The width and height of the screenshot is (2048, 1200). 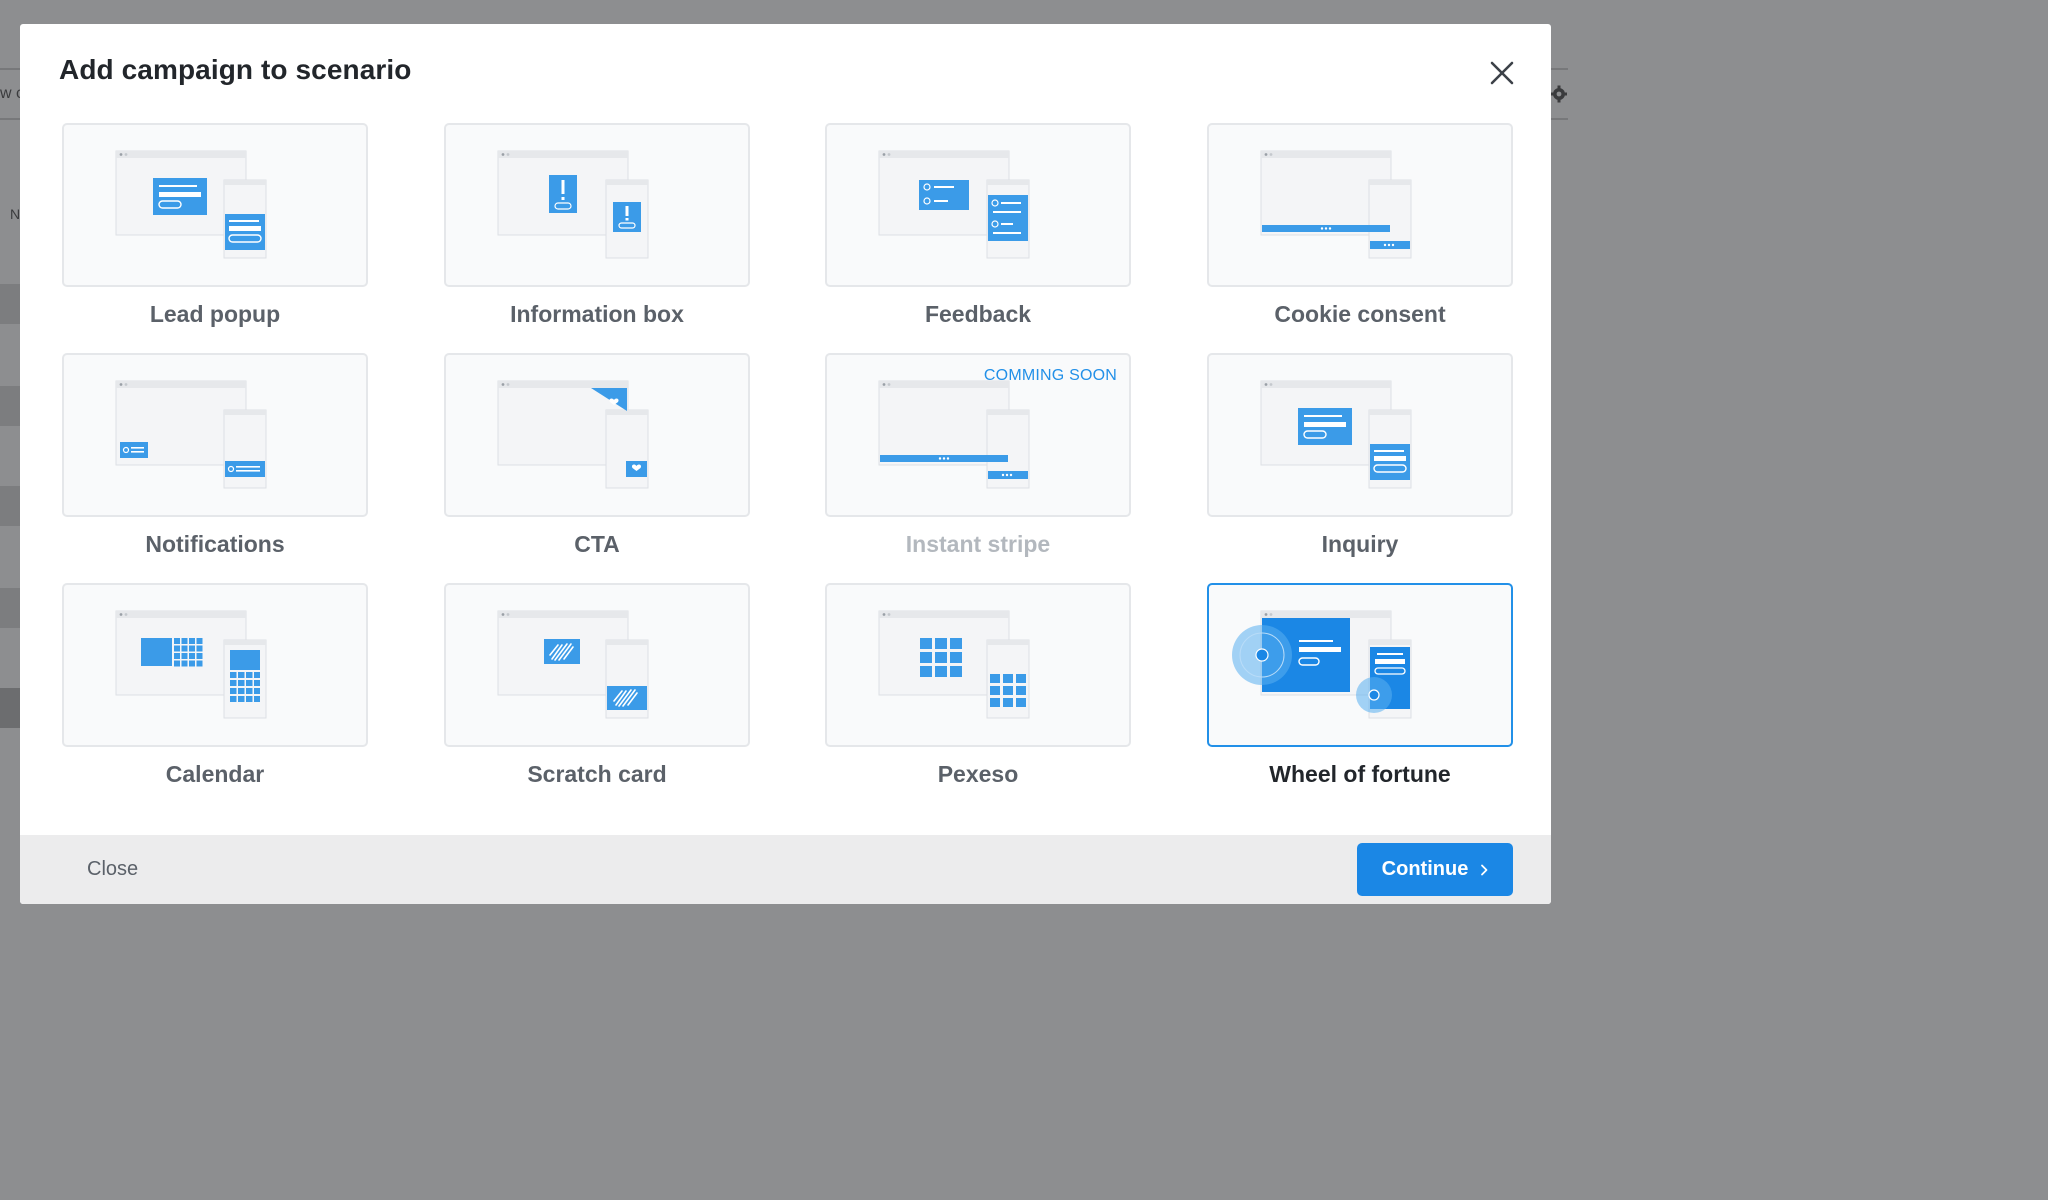 What do you see at coordinates (15, 214) in the screenshot?
I see `background-text: N` at bounding box center [15, 214].